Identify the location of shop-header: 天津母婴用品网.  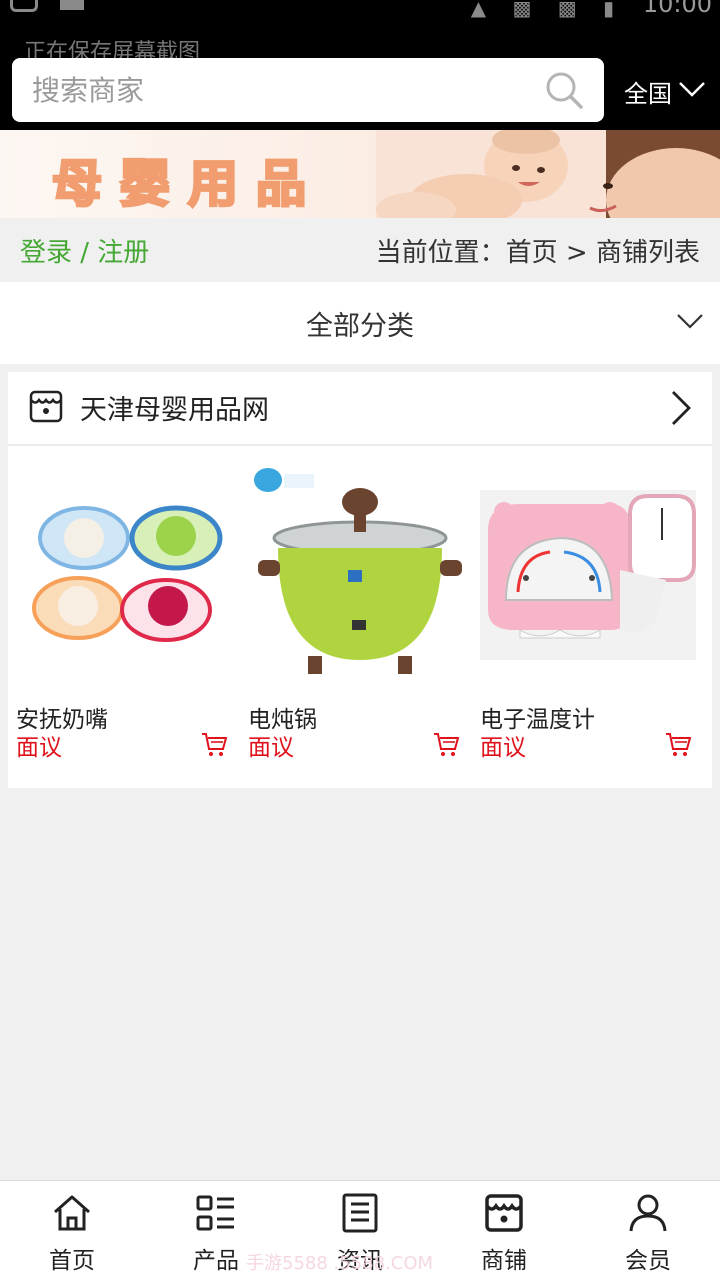
(360, 409).